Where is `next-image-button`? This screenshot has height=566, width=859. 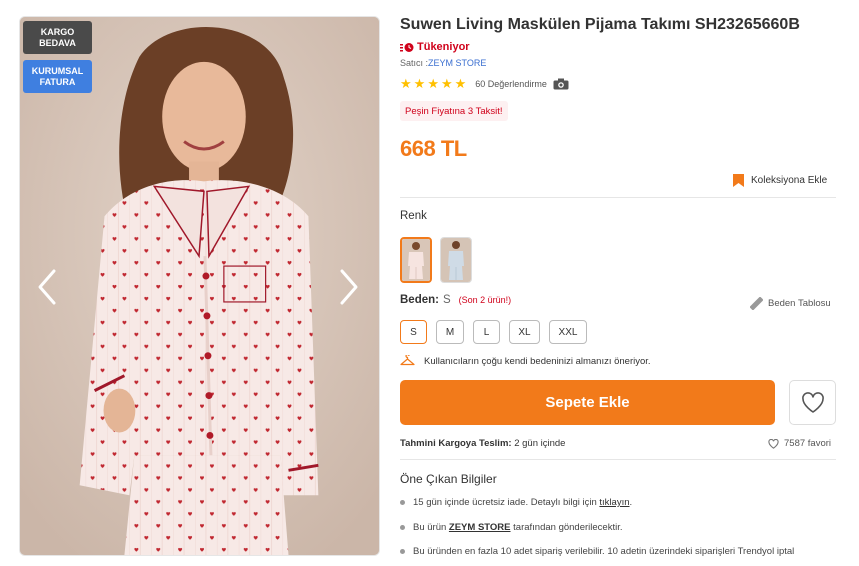
next-image-button is located at coordinates (349, 287).